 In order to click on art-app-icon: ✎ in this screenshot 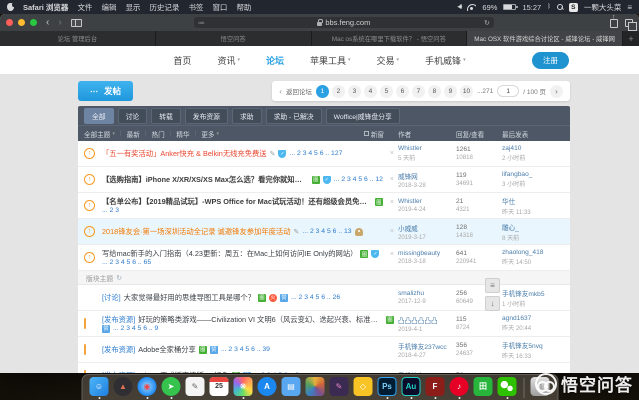, I will do `click(339, 386)`.